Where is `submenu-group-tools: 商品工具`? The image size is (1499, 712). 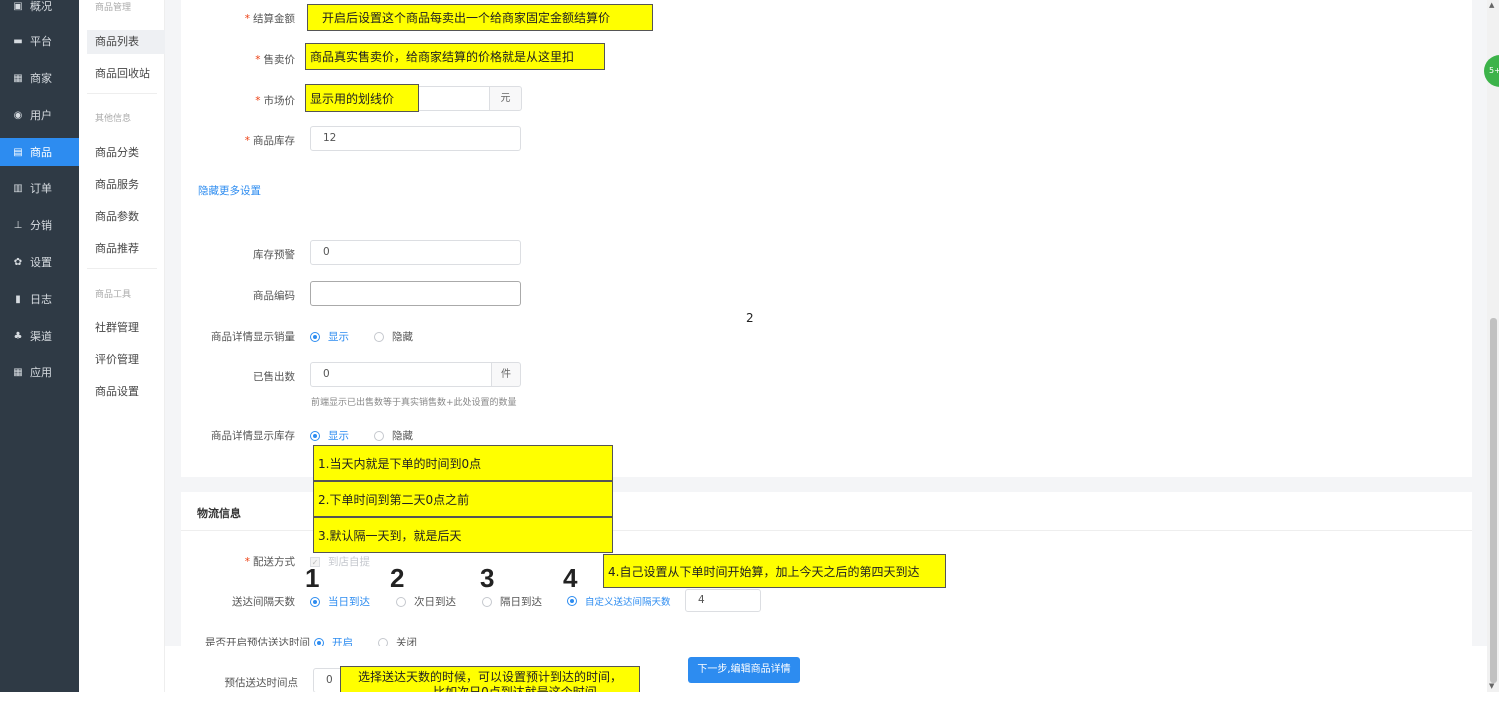 submenu-group-tools: 商品工具 is located at coordinates (113, 295).